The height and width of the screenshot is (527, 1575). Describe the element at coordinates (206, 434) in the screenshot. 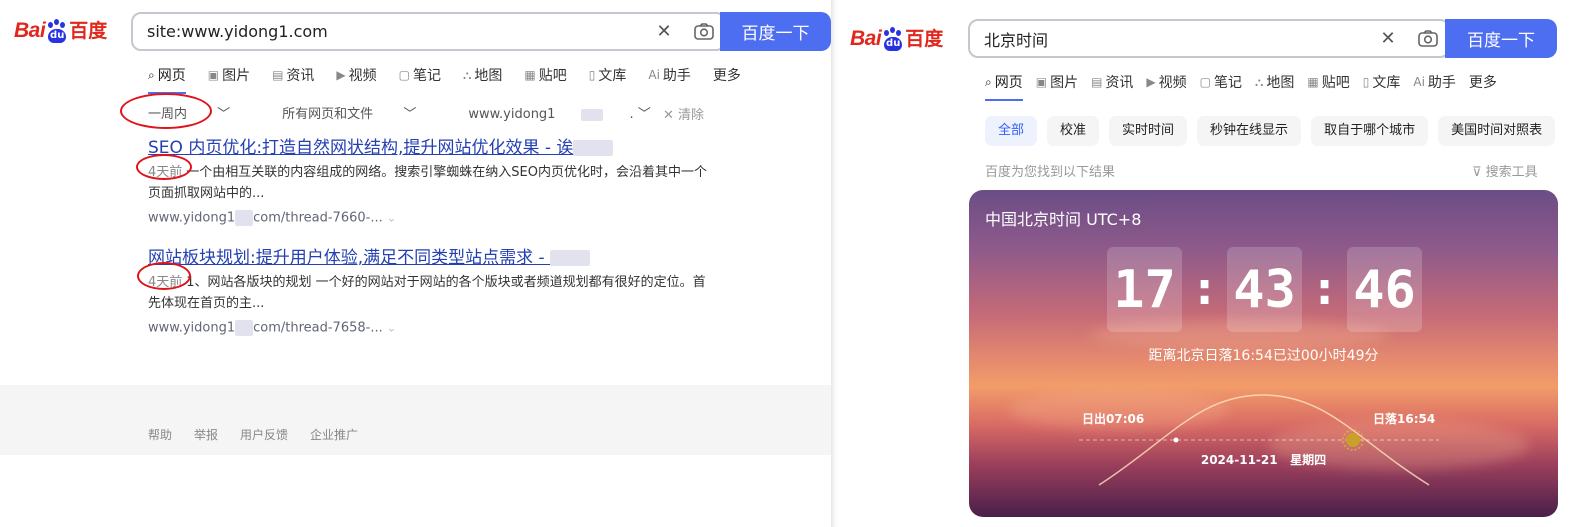

I see `footer-link: 举报` at that location.